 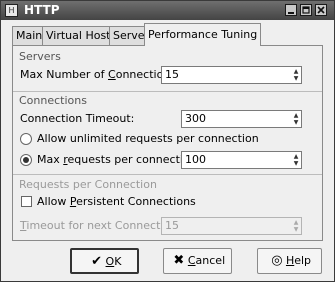 What do you see at coordinates (26, 201) in the screenshot?
I see `persistent-connections-checkbox` at bounding box center [26, 201].